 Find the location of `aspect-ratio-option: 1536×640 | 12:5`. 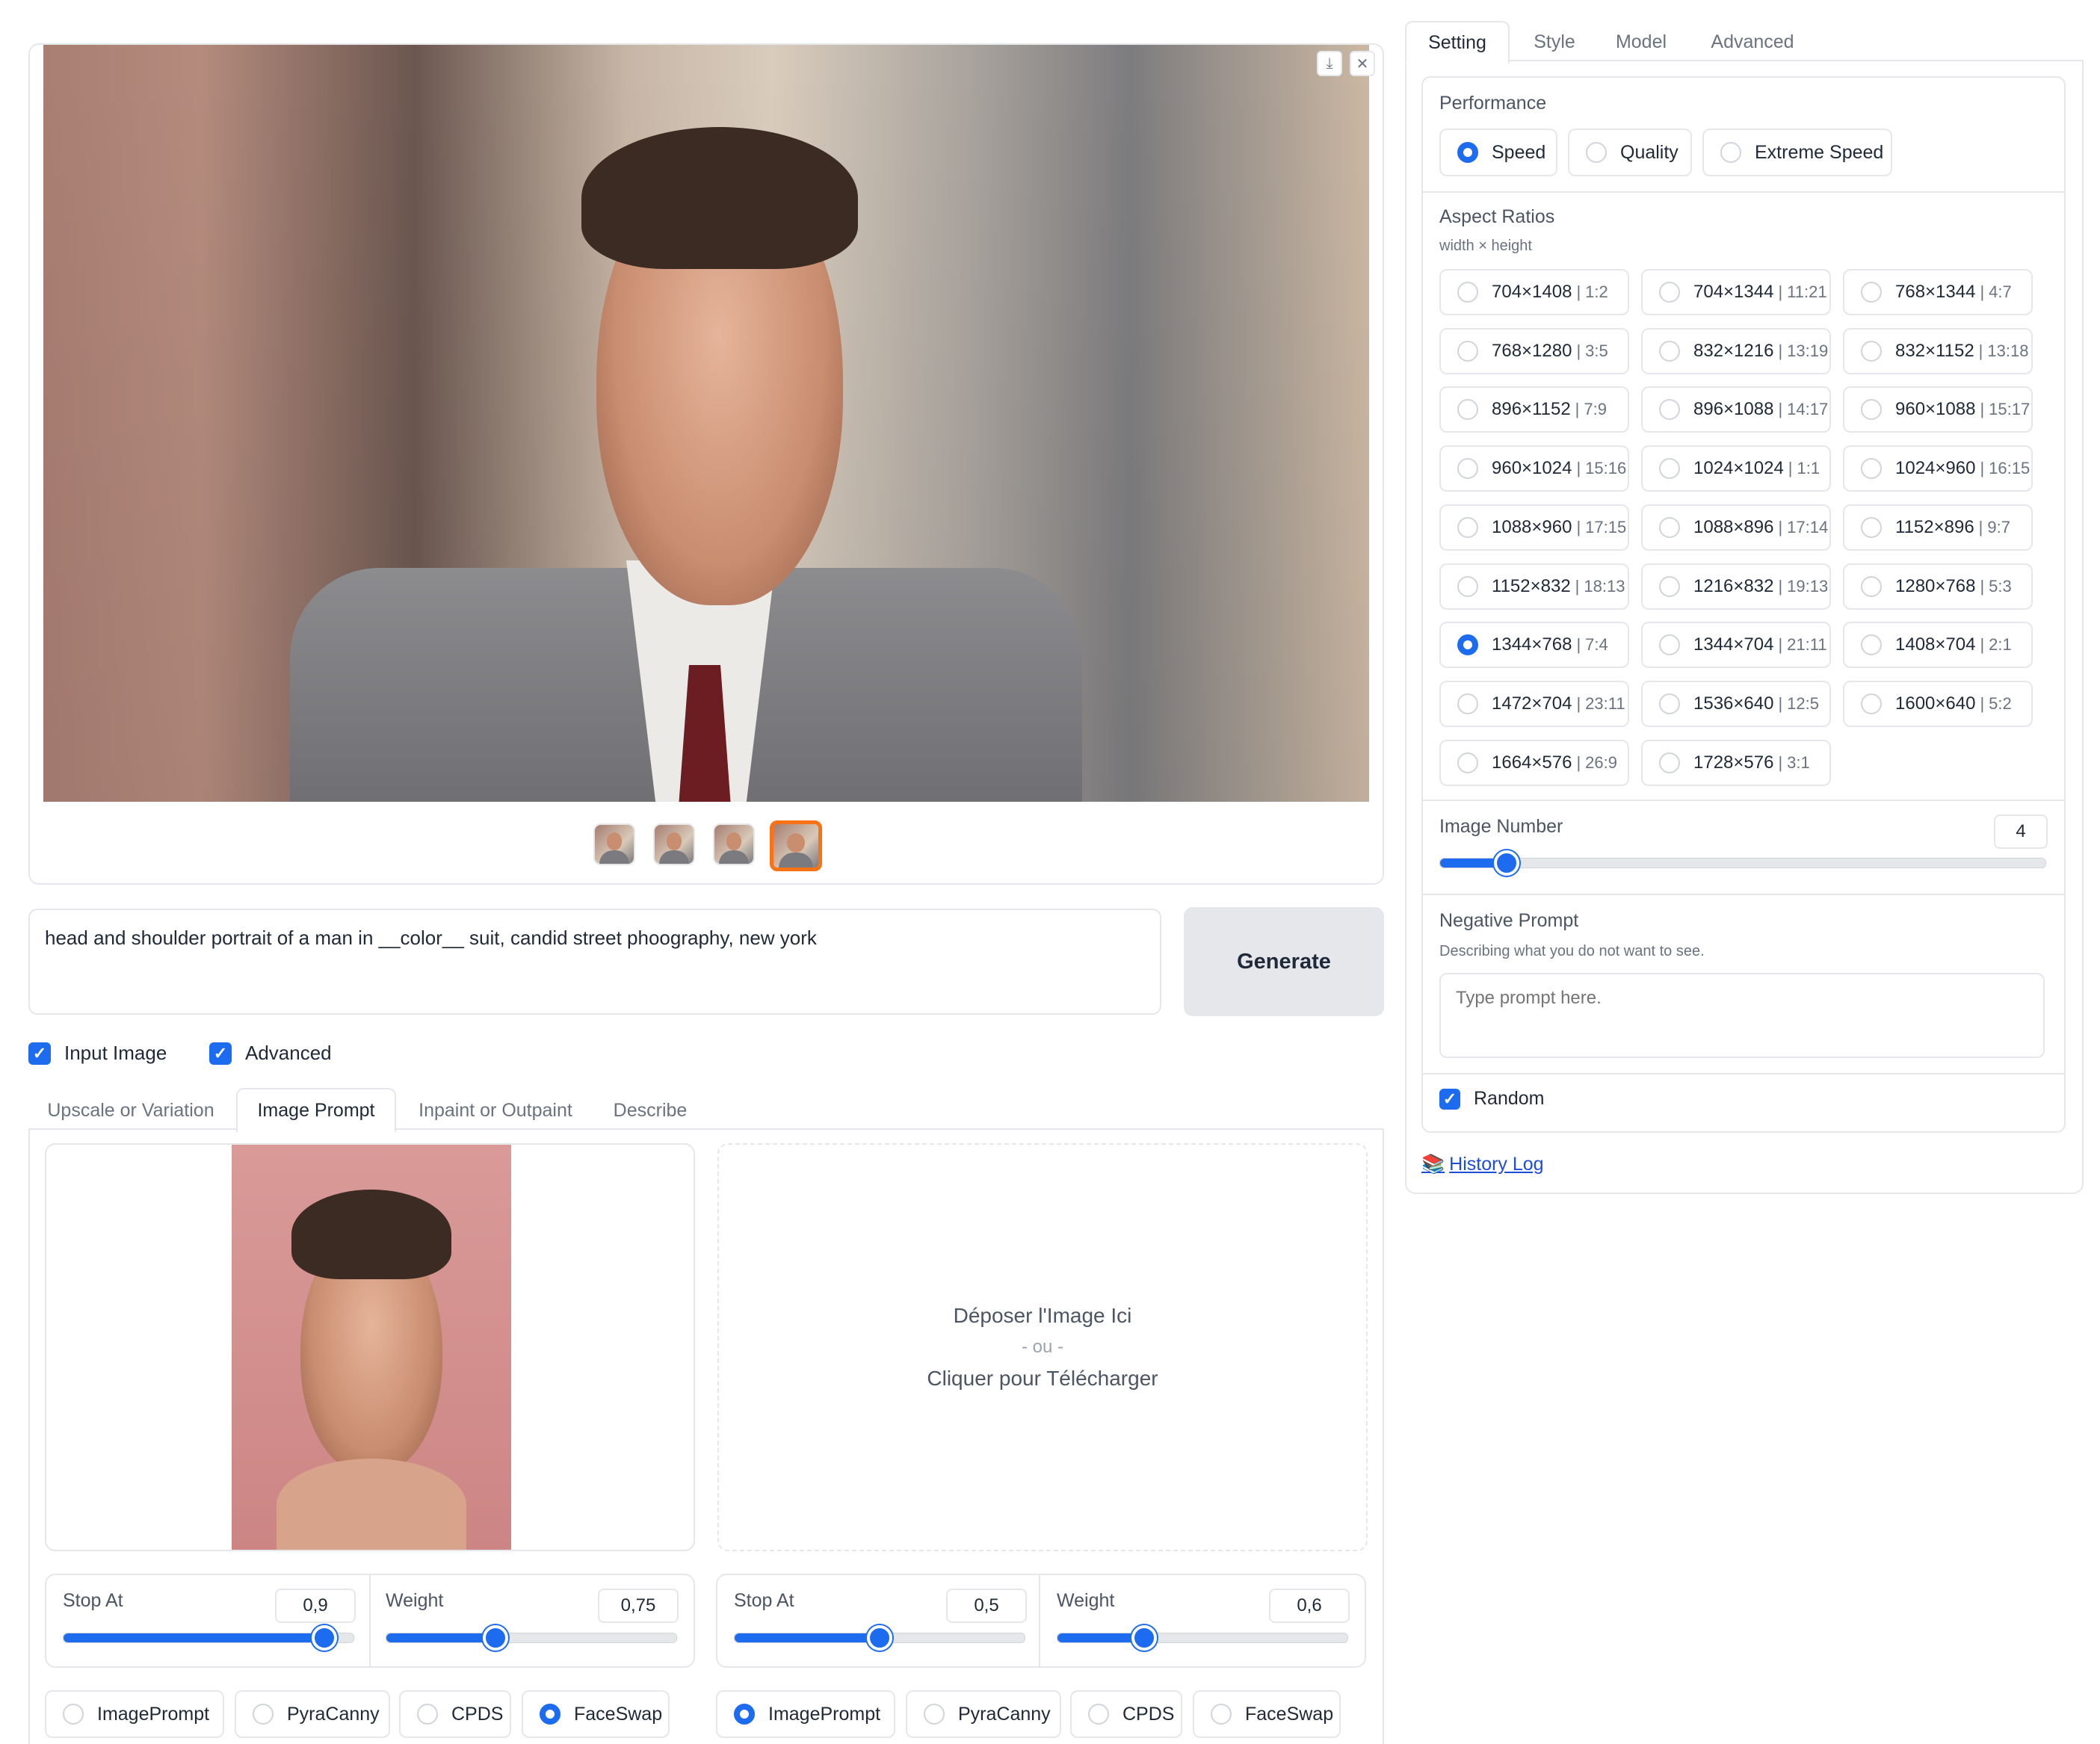

aspect-ratio-option: 1536×640 | 12:5 is located at coordinates (1736, 704).